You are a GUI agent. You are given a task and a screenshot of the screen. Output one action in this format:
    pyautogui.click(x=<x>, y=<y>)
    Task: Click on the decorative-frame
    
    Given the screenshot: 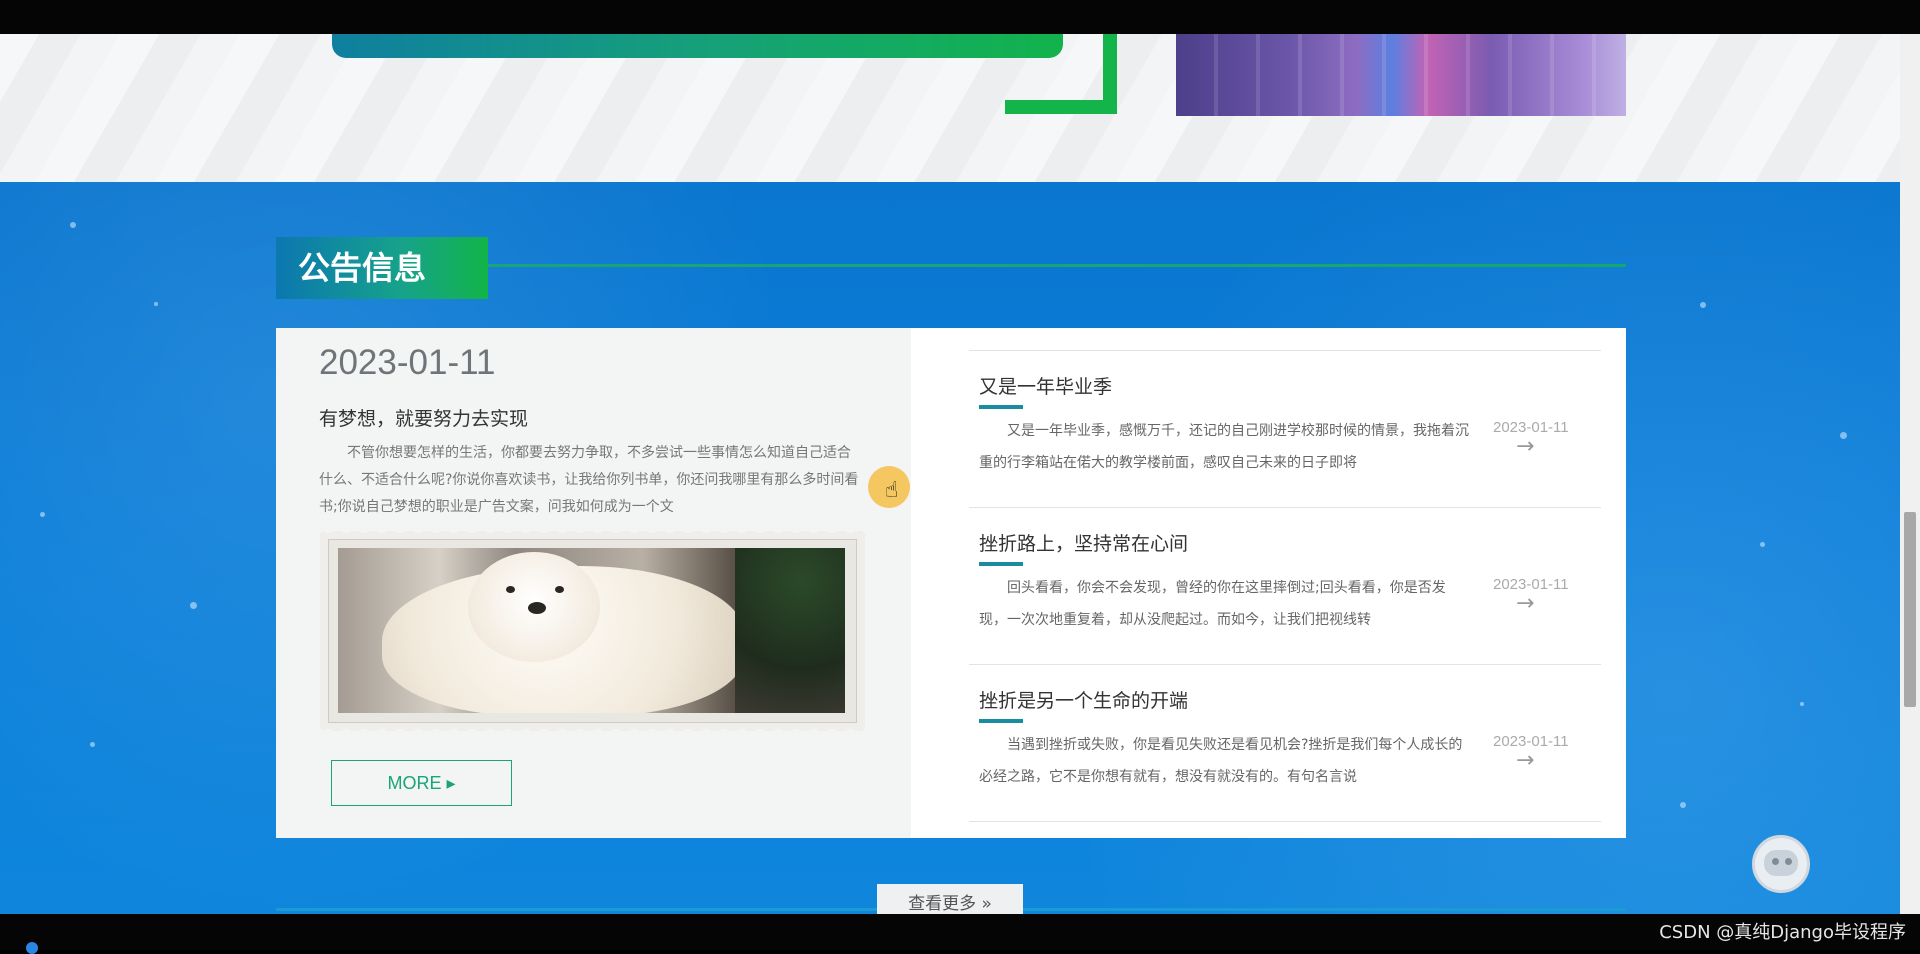 What is the action you would take?
    pyautogui.click(x=1061, y=74)
    